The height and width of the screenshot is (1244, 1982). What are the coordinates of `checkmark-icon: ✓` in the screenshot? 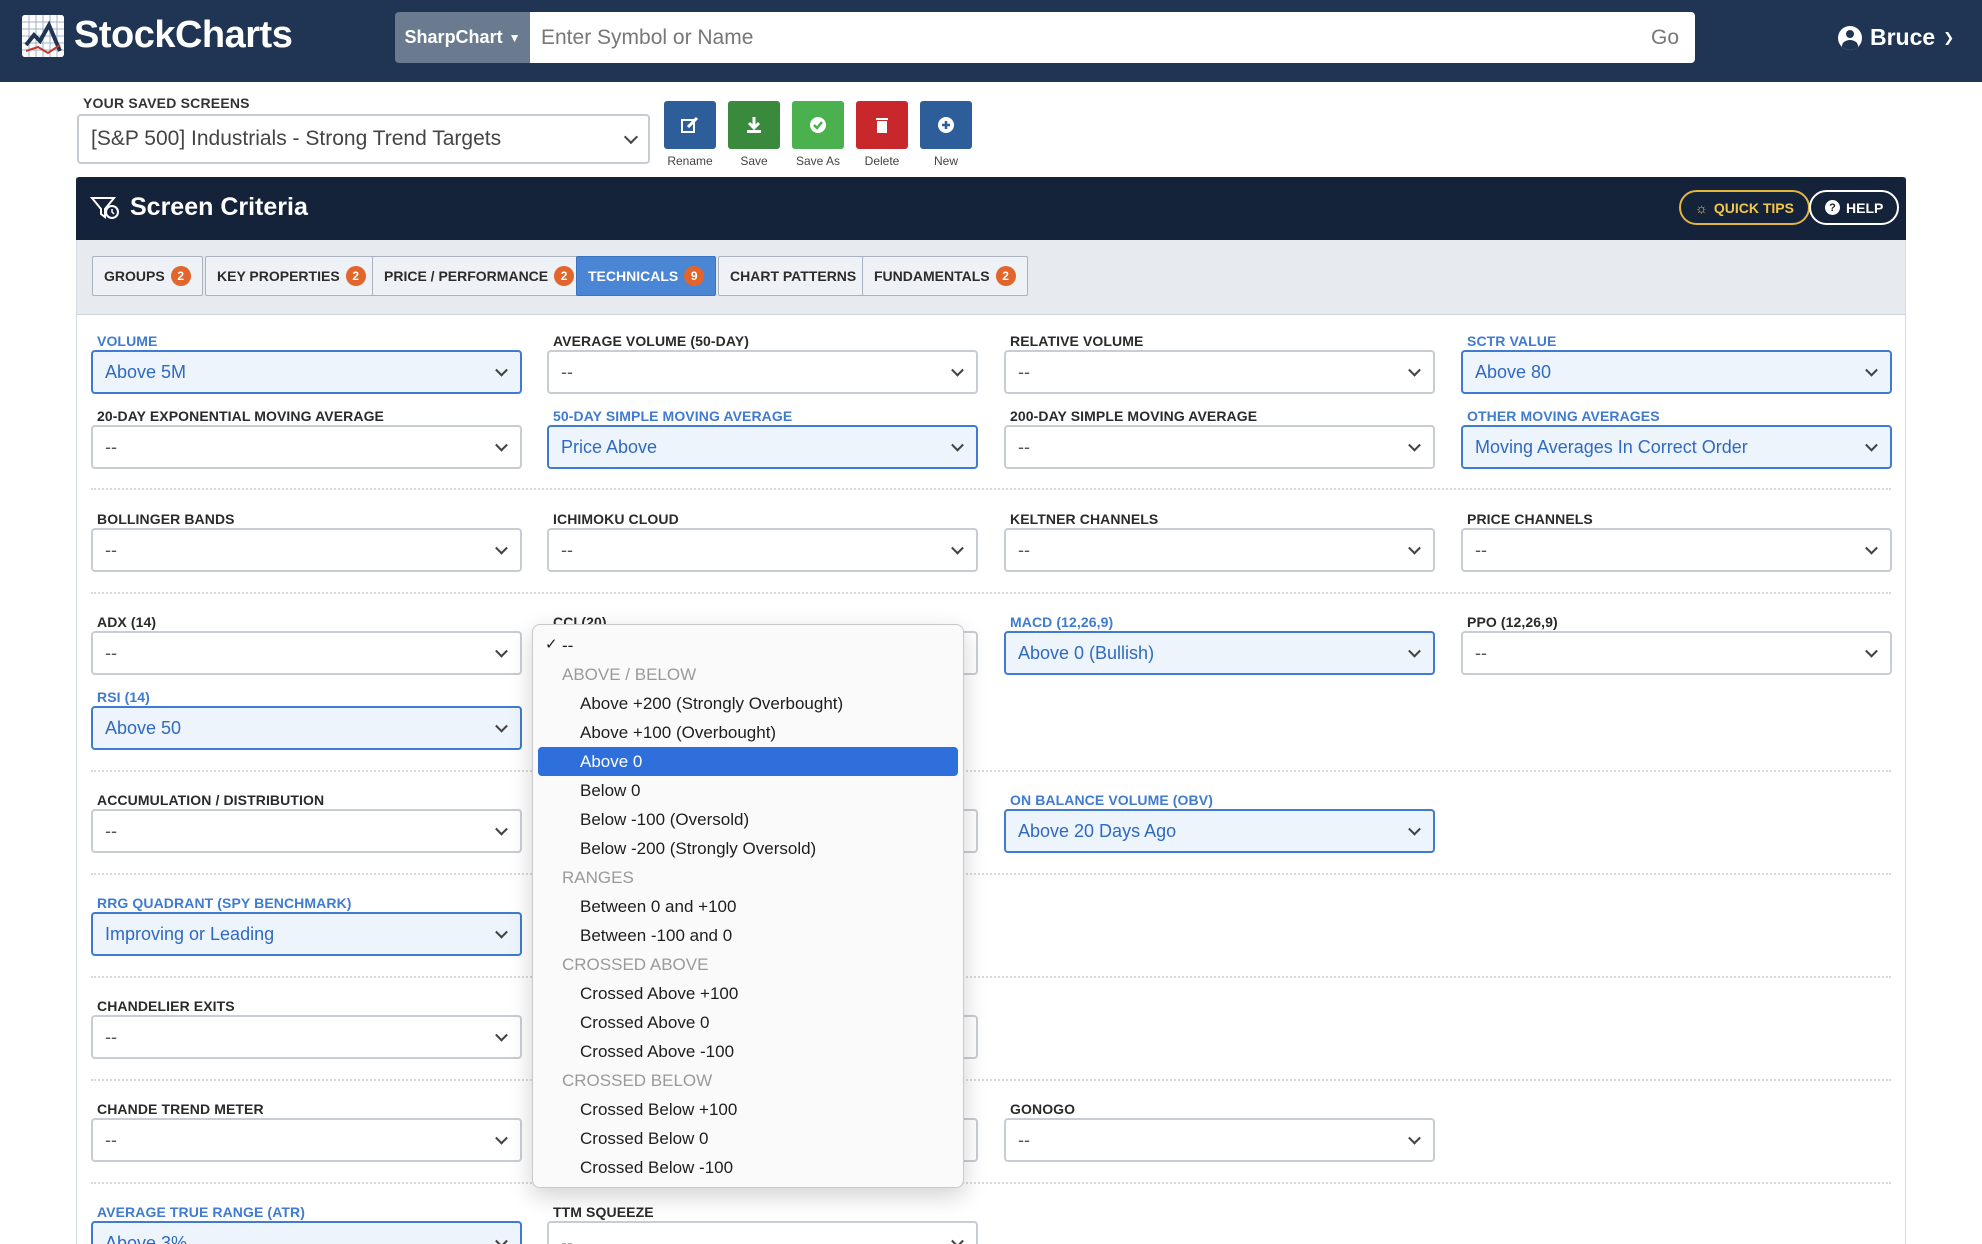 It's located at (551, 644).